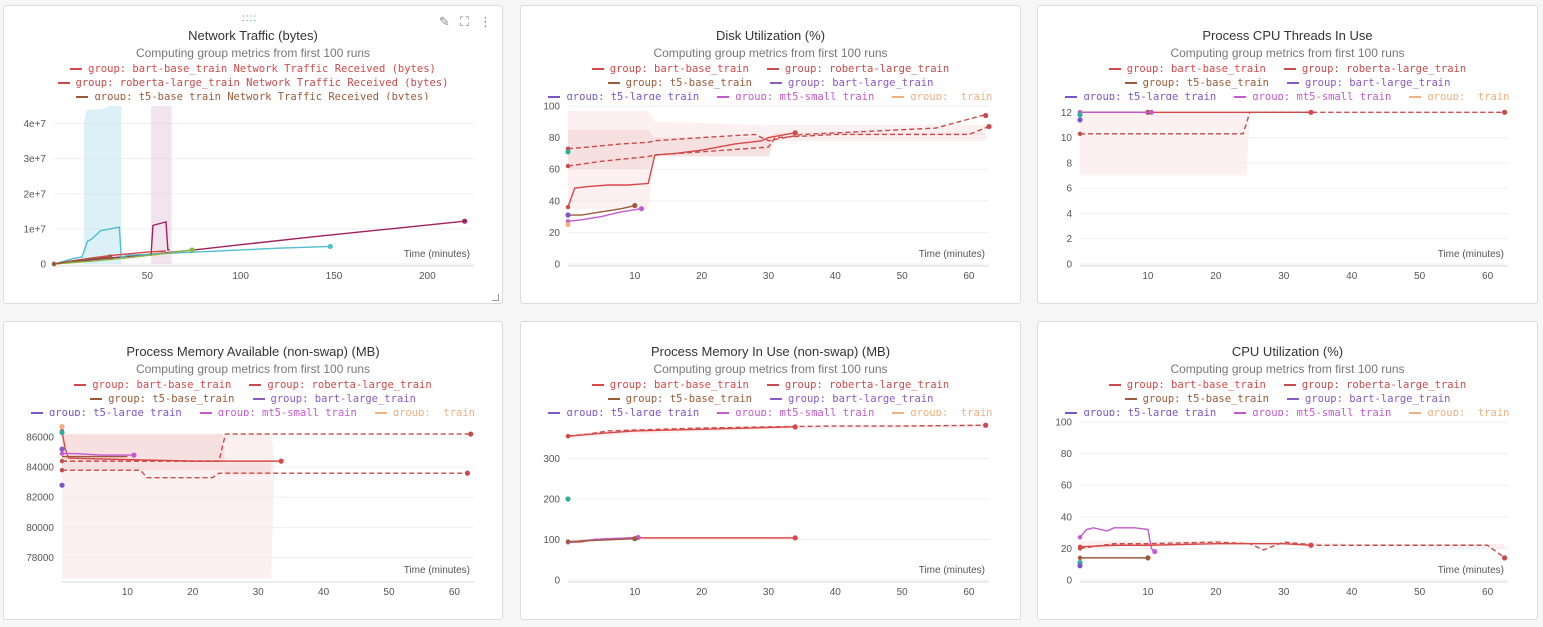 The image size is (1543, 627). What do you see at coordinates (1069, 239) in the screenshot?
I see `y-tick-label: 2` at bounding box center [1069, 239].